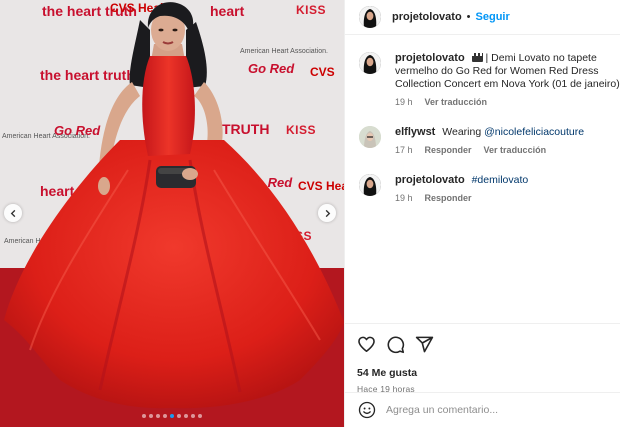 This screenshot has height=427, width=620. Describe the element at coordinates (404, 150) in the screenshot. I see `comment-time: 17 h` at that location.